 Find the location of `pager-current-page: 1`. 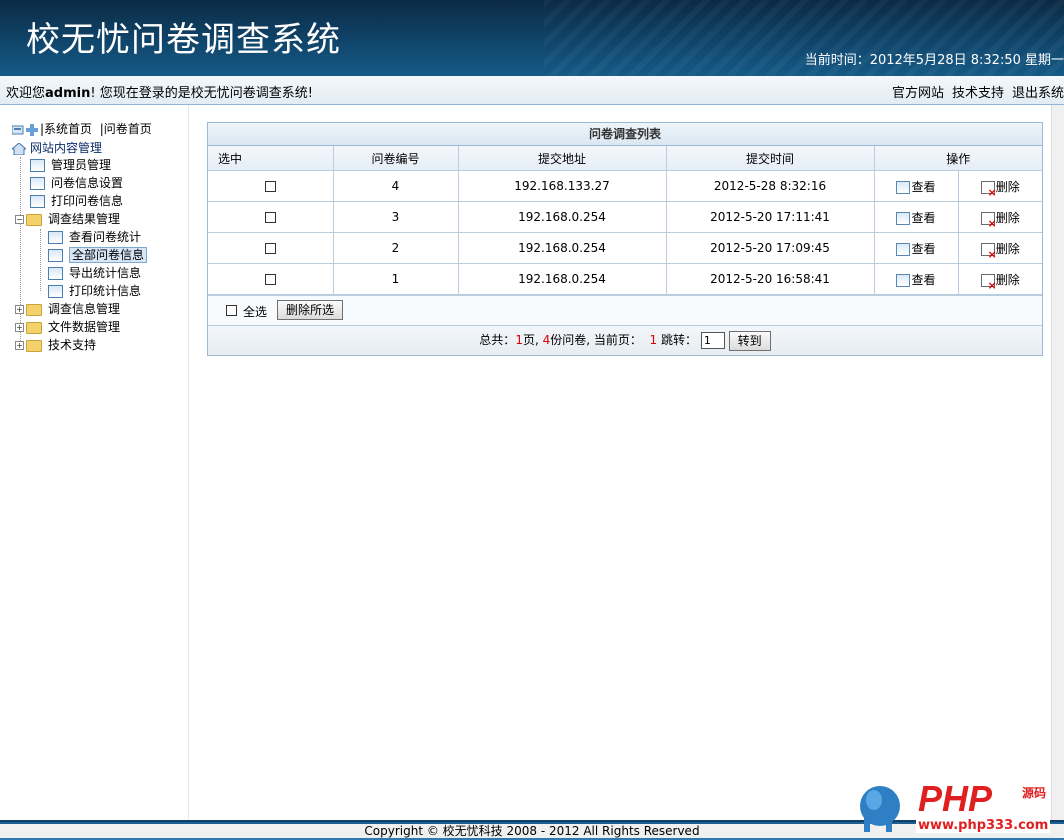

pager-current-page: 1 is located at coordinates (653, 340).